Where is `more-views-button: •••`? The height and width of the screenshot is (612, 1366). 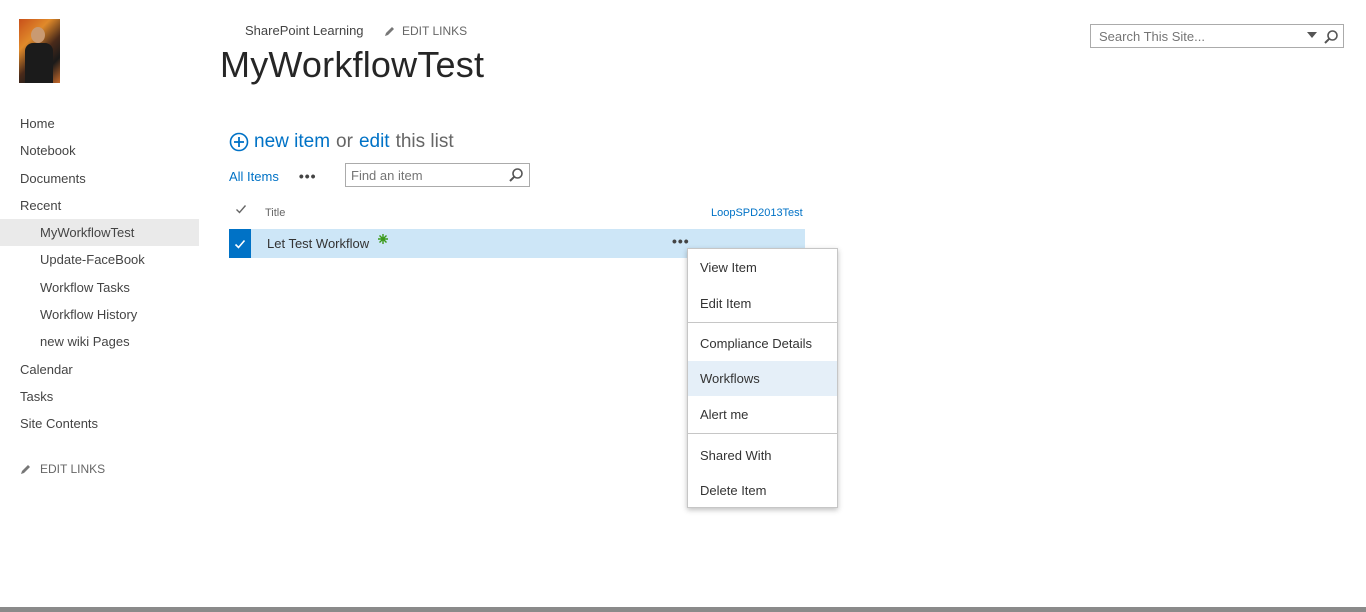 more-views-button: ••• is located at coordinates (308, 176).